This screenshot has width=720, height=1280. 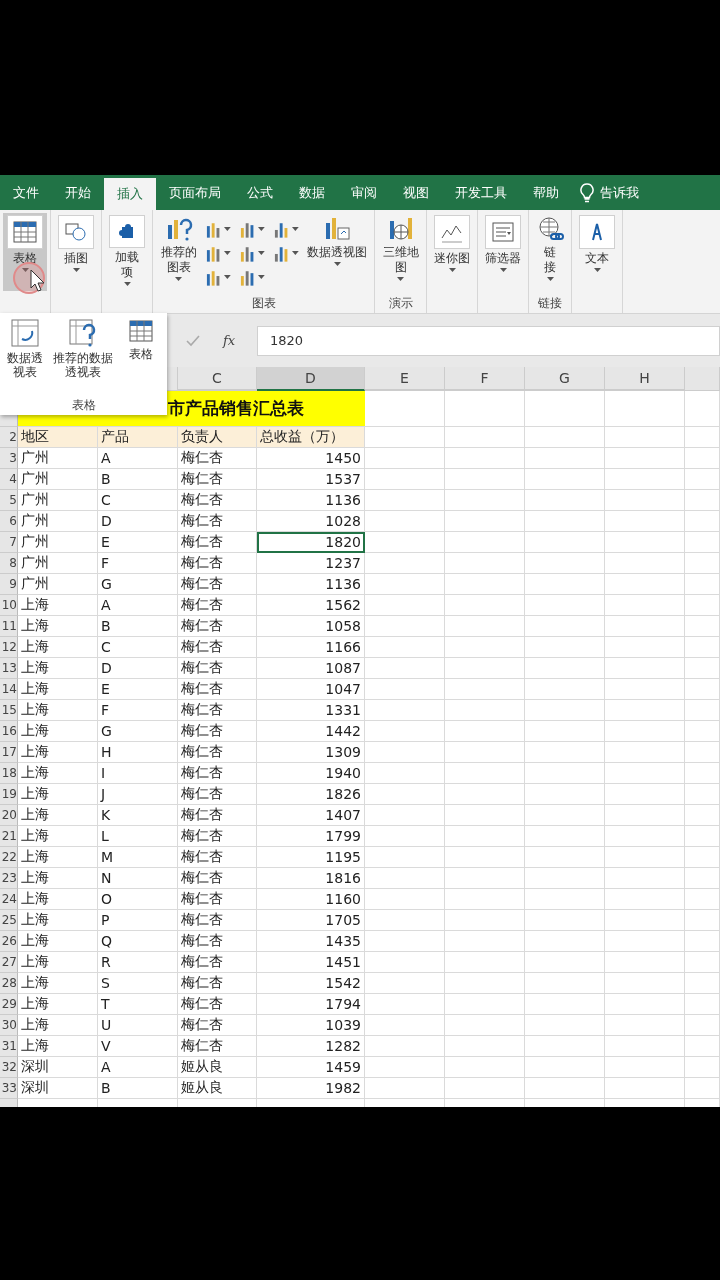 I want to click on pivot-chart-icon, so click(x=337, y=229).